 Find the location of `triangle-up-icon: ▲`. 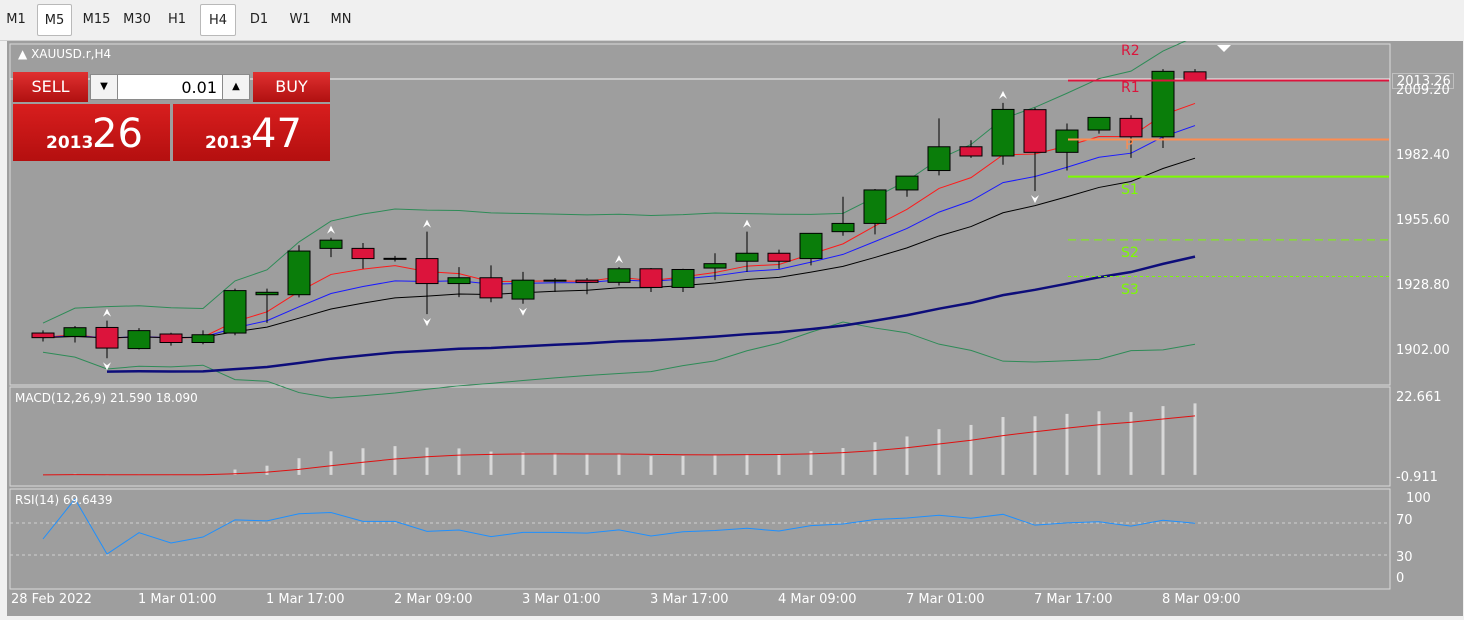

triangle-up-icon: ▲ is located at coordinates (236, 86).